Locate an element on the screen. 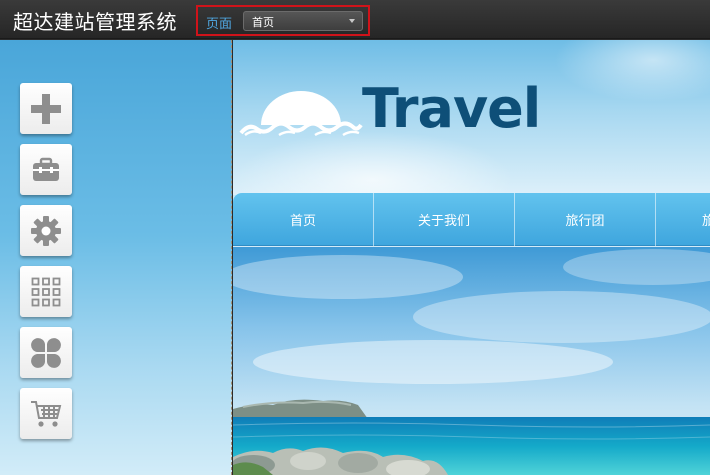  top-bar: 超达建站管理系统 页面 首页 is located at coordinates (355, 19).